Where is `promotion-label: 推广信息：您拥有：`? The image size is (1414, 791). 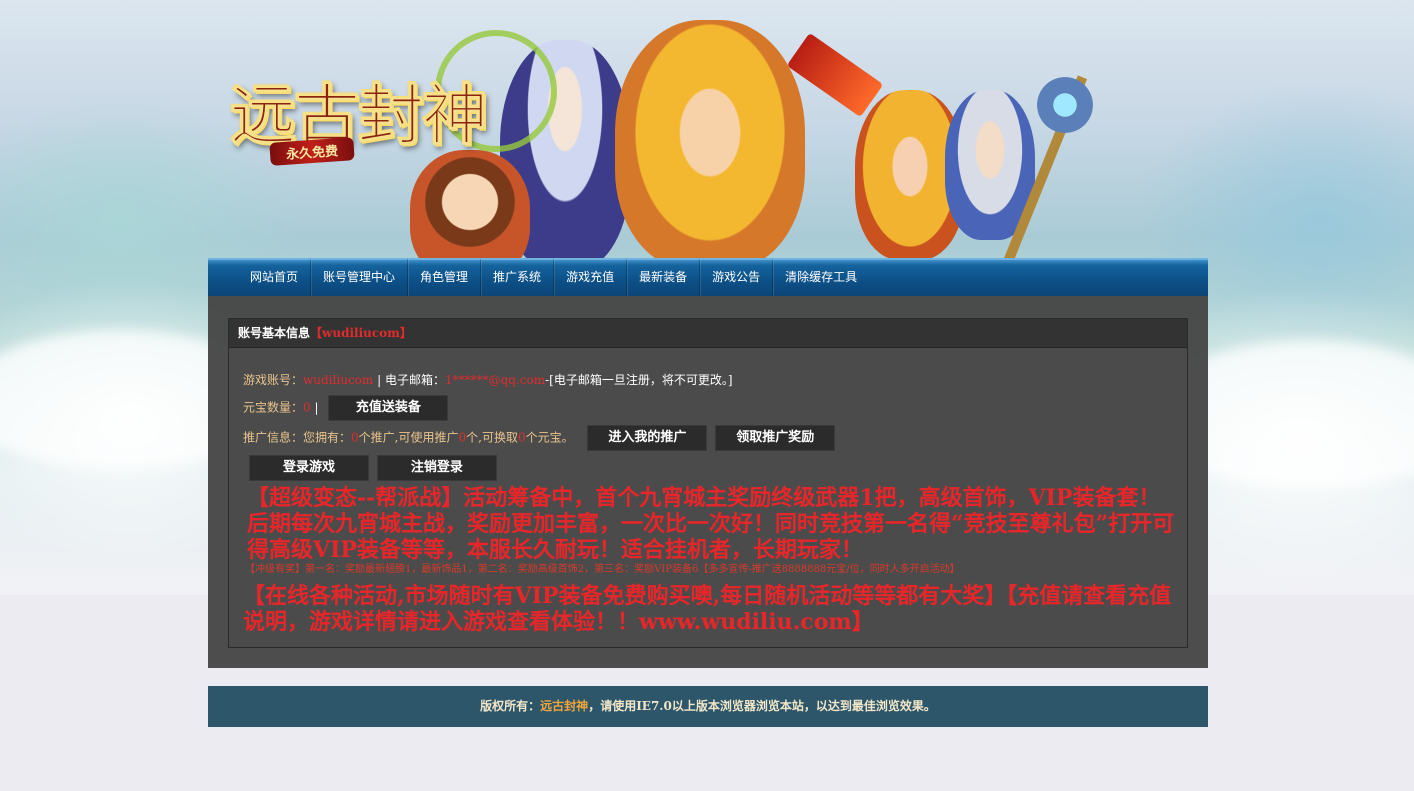
promotion-label: 推广信息：您拥有： is located at coordinates (297, 437).